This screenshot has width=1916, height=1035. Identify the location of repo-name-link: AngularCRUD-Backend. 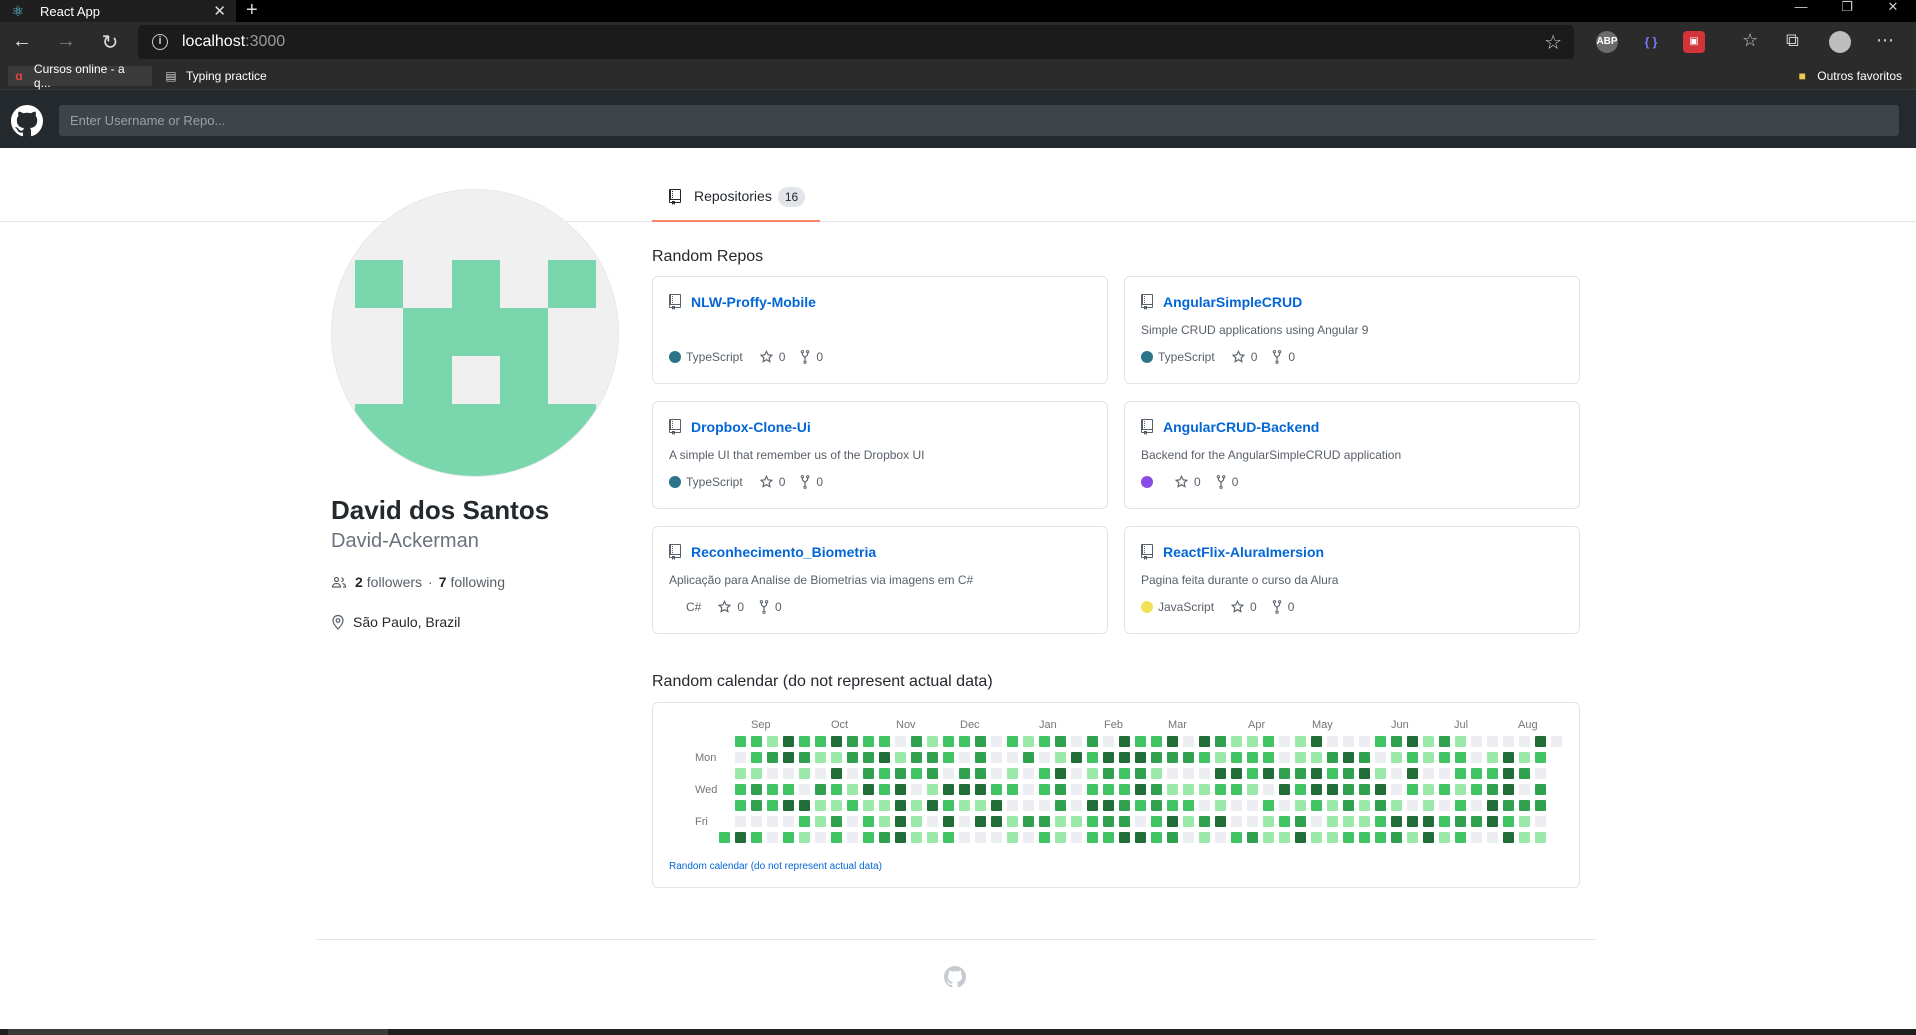
(1241, 427).